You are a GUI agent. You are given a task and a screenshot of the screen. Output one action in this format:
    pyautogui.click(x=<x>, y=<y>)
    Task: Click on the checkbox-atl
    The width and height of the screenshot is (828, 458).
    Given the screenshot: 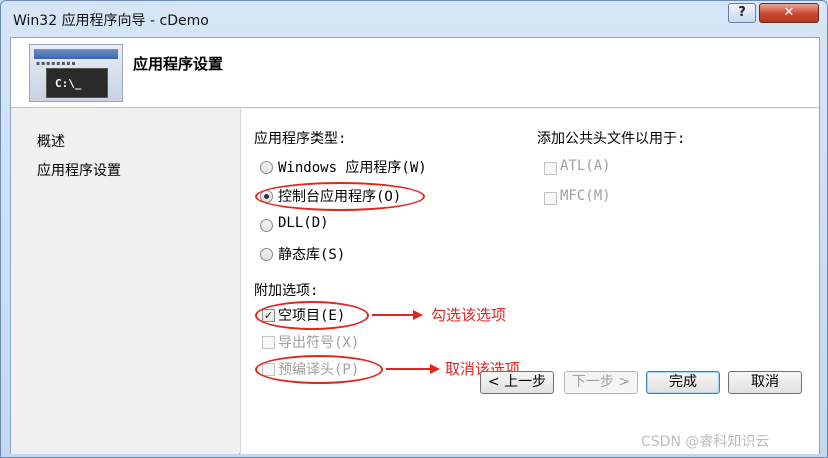 What is the action you would take?
    pyautogui.click(x=550, y=168)
    